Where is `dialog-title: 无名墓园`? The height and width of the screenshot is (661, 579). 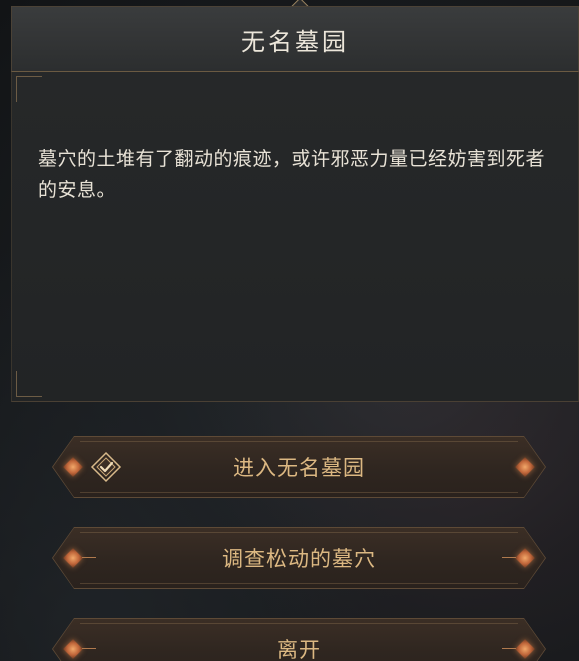
dialog-title: 无名墓园 is located at coordinates (295, 41).